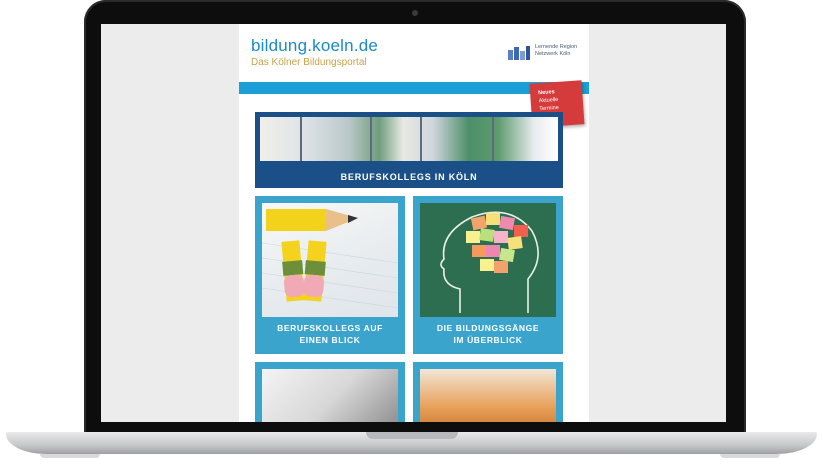 The width and height of the screenshot is (823, 473). What do you see at coordinates (409, 177) in the screenshot?
I see `banner-label: BERUFSKOLLEGS IN KÖLN` at bounding box center [409, 177].